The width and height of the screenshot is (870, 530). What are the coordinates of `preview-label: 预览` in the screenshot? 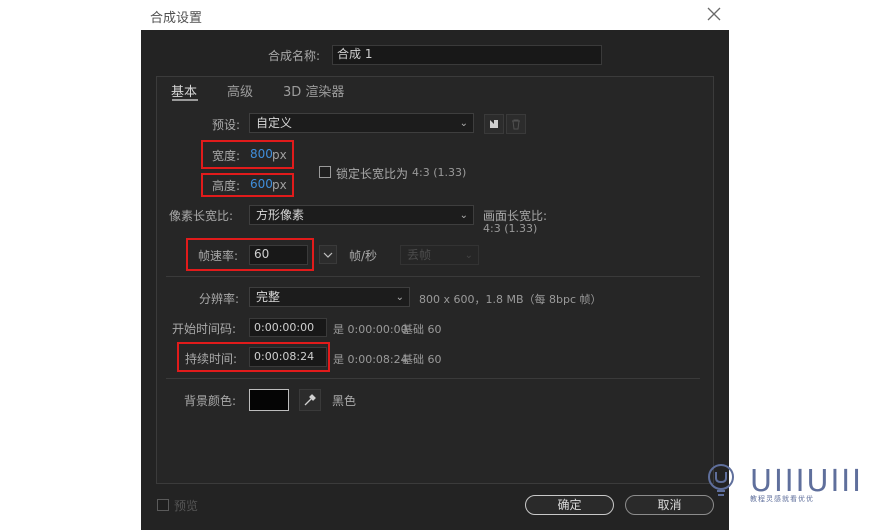 It's located at (186, 506).